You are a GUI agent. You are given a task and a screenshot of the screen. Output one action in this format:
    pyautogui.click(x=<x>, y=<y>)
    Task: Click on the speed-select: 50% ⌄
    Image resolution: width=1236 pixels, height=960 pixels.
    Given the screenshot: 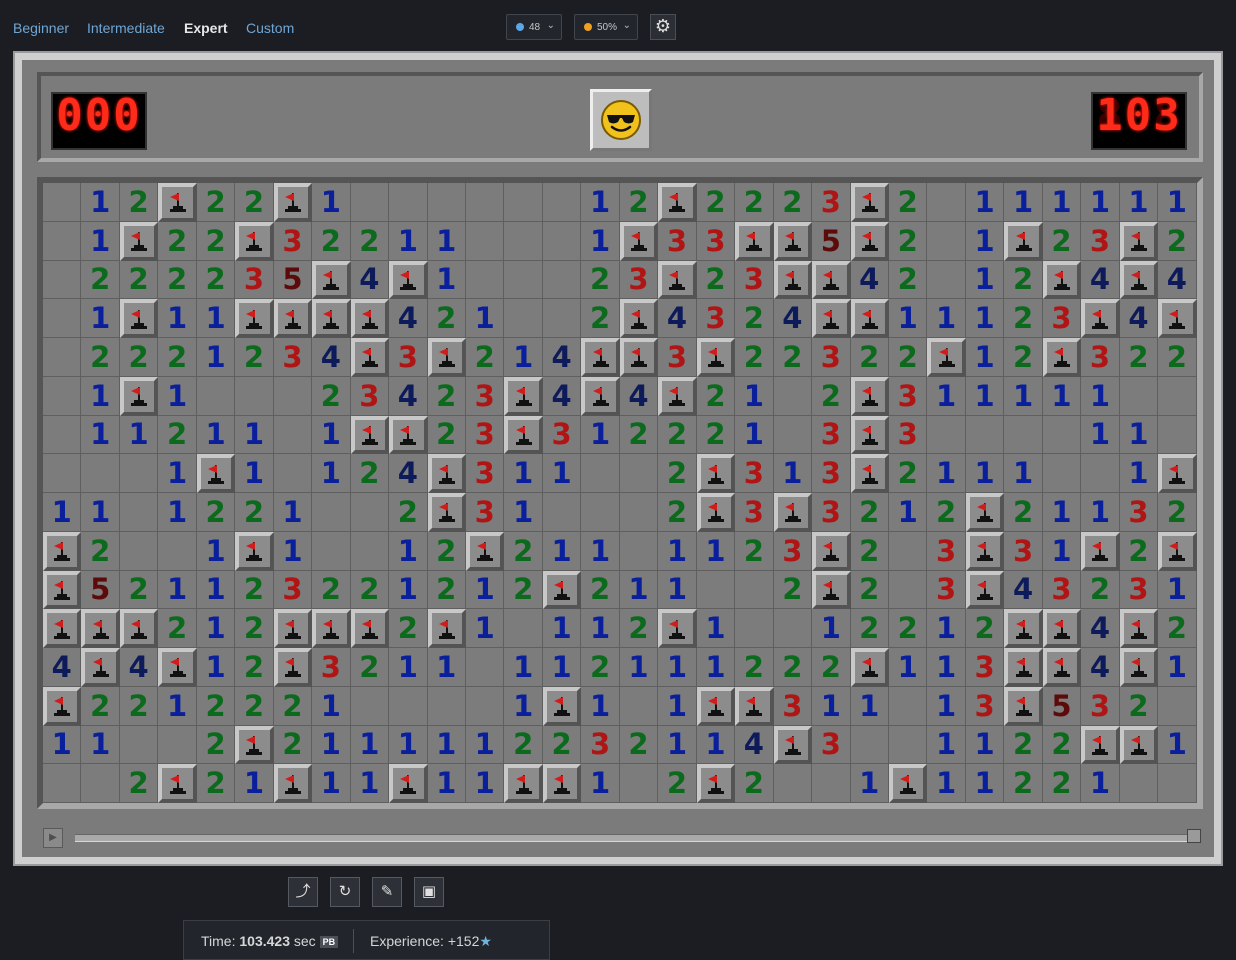 What is the action you would take?
    pyautogui.click(x=606, y=27)
    